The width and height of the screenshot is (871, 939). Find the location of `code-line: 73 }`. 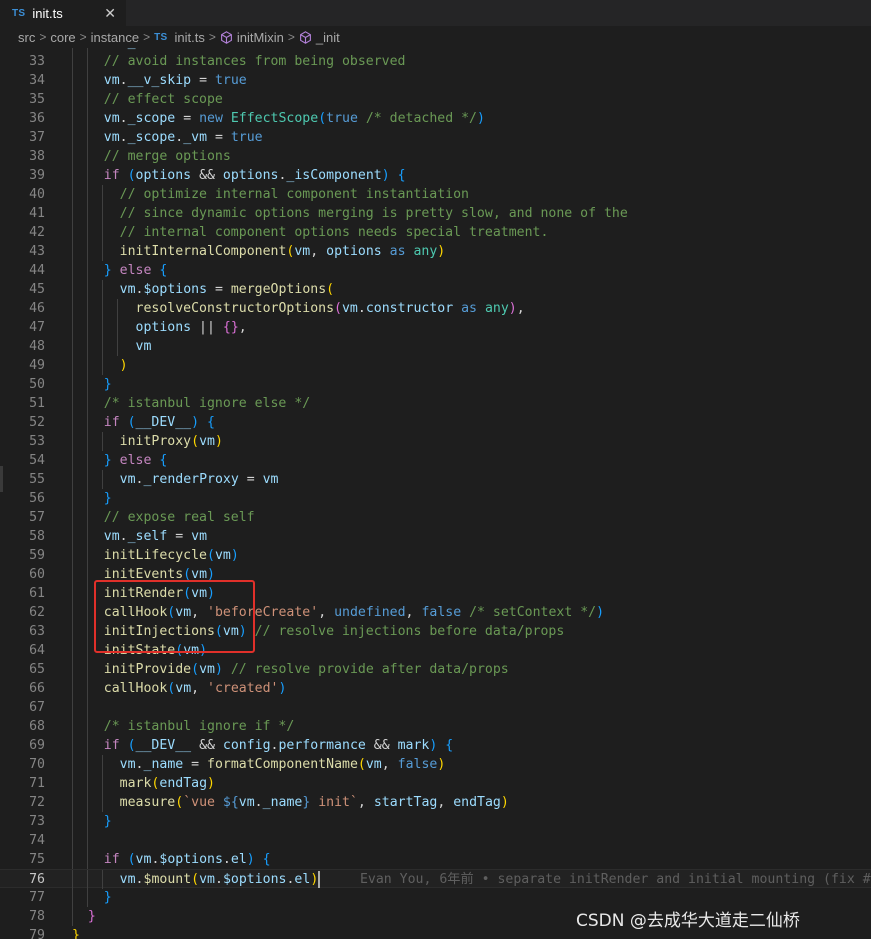

code-line: 73 } is located at coordinates (435, 821).